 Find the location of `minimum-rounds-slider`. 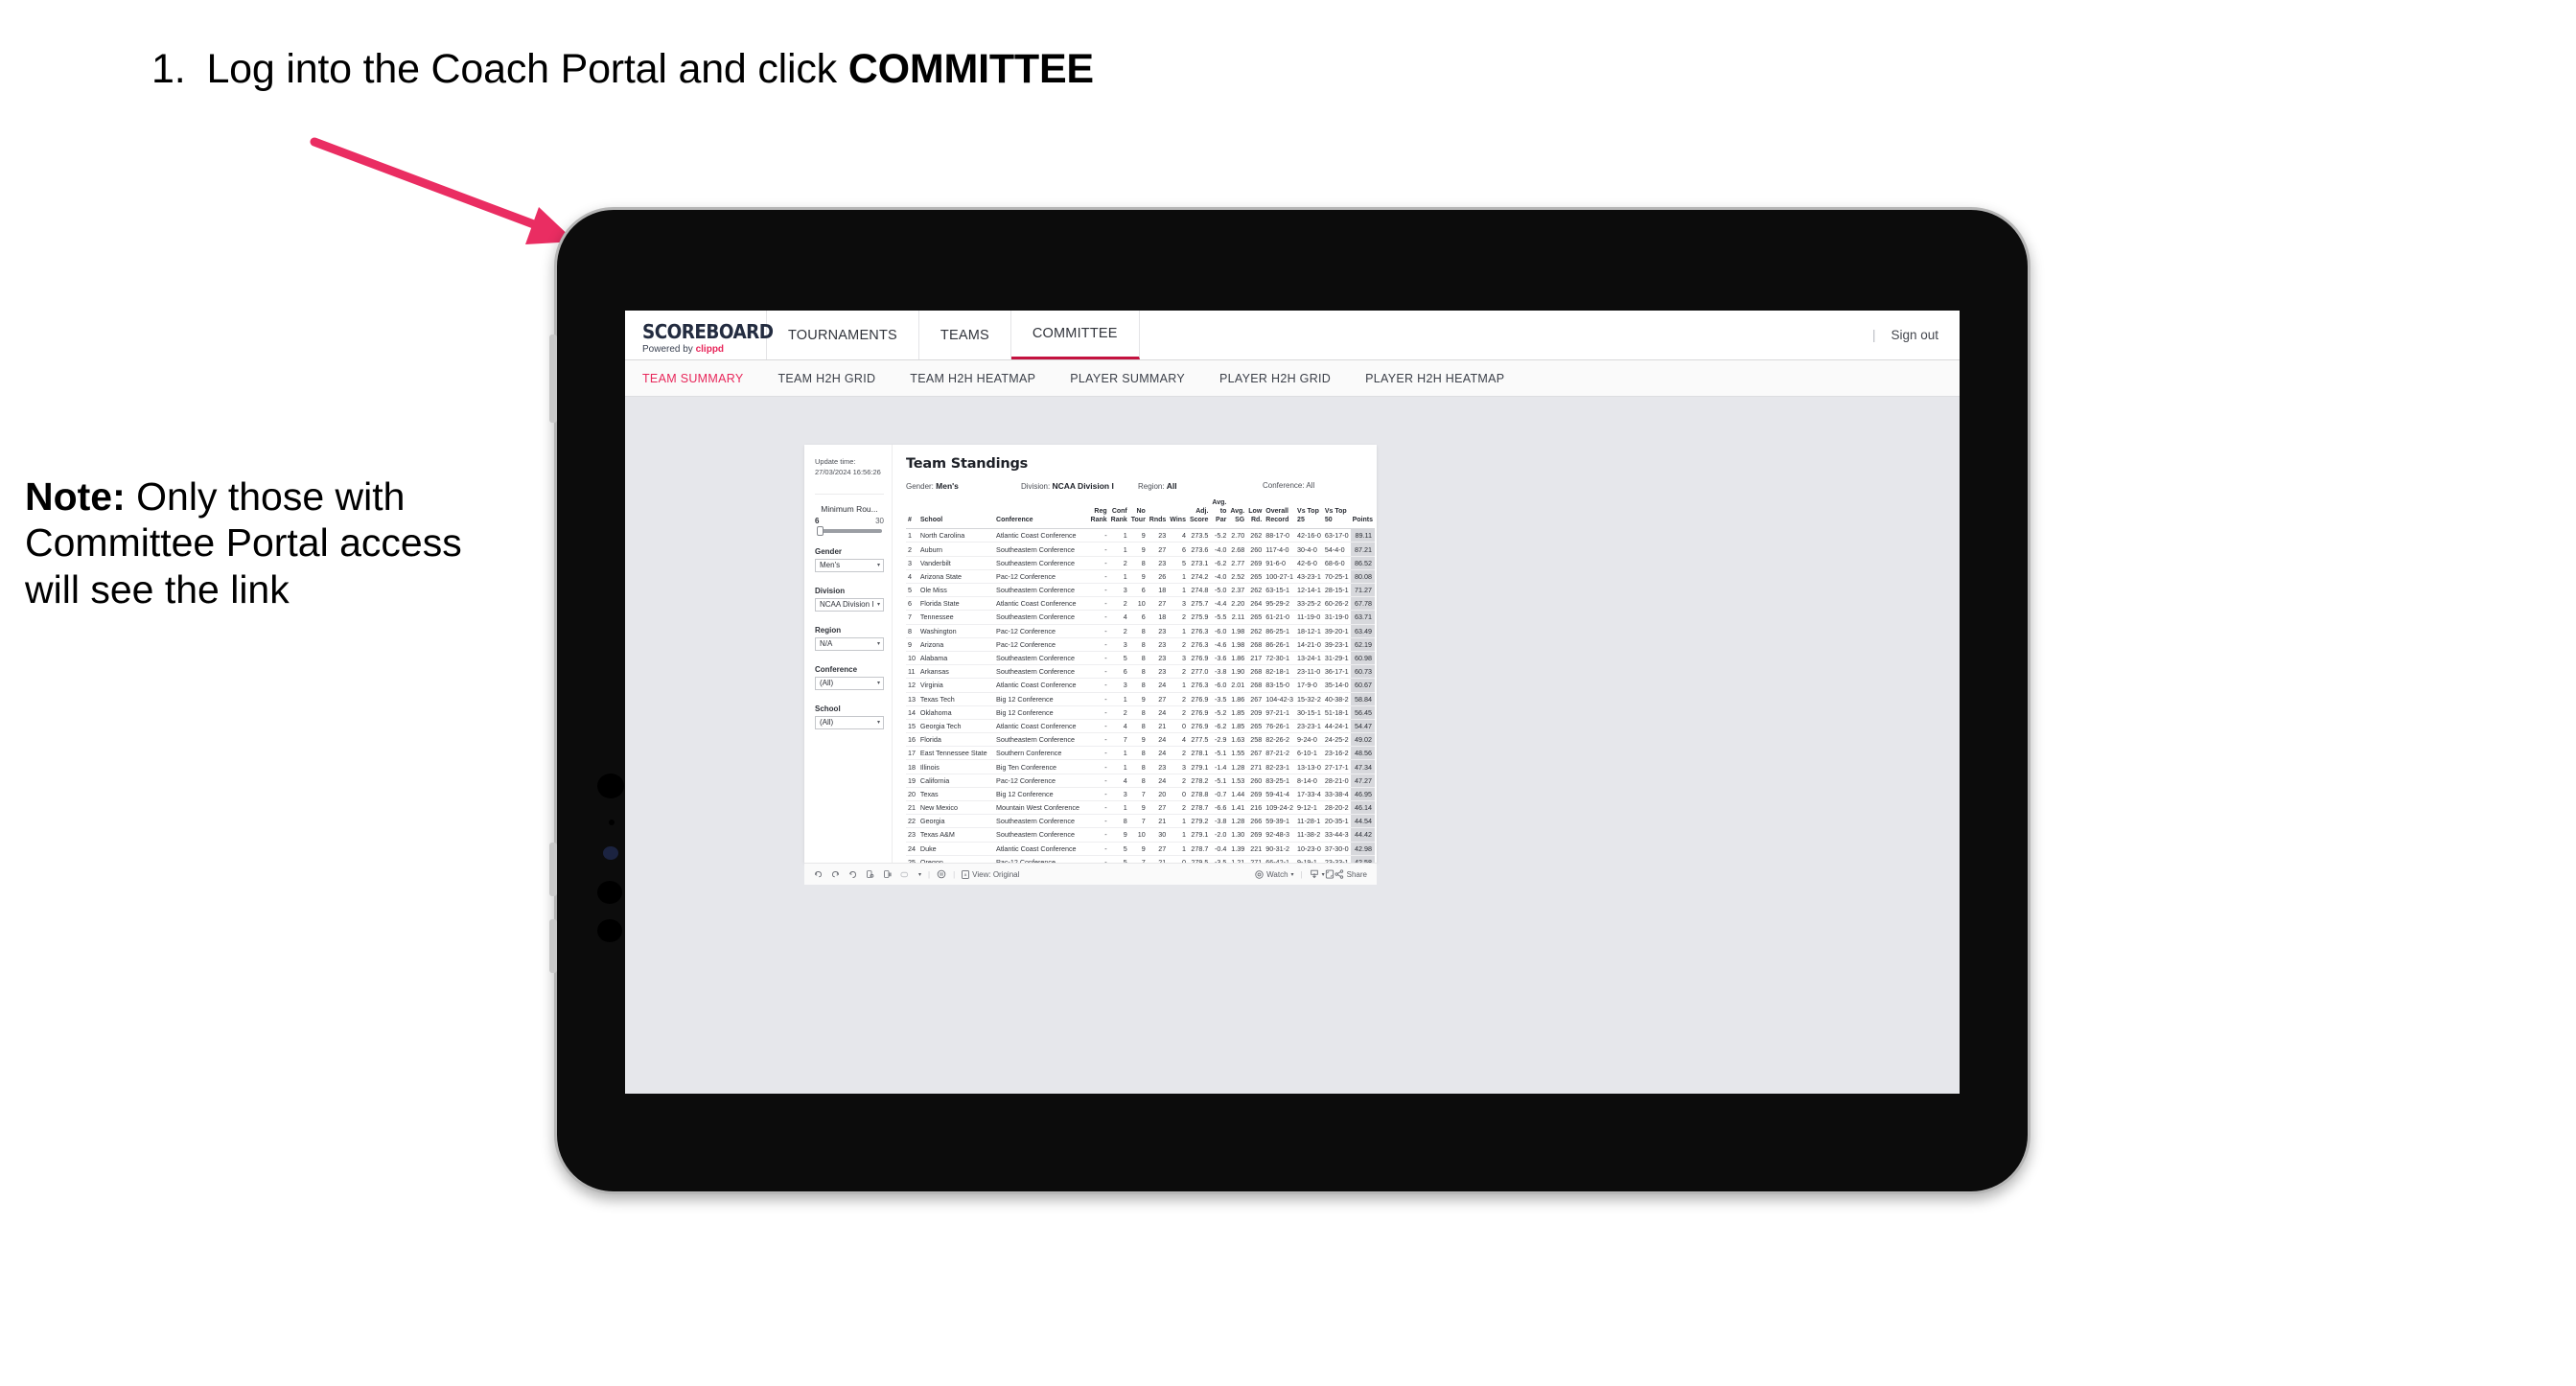

minimum-rounds-slider is located at coordinates (849, 531).